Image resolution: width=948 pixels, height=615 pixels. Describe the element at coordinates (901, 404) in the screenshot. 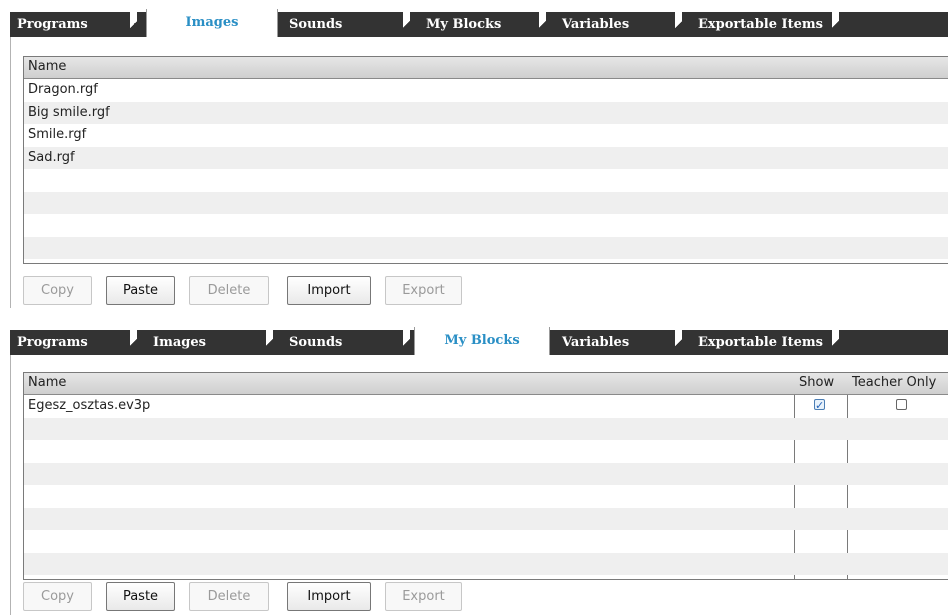

I see `teacher-only-checkbox` at that location.